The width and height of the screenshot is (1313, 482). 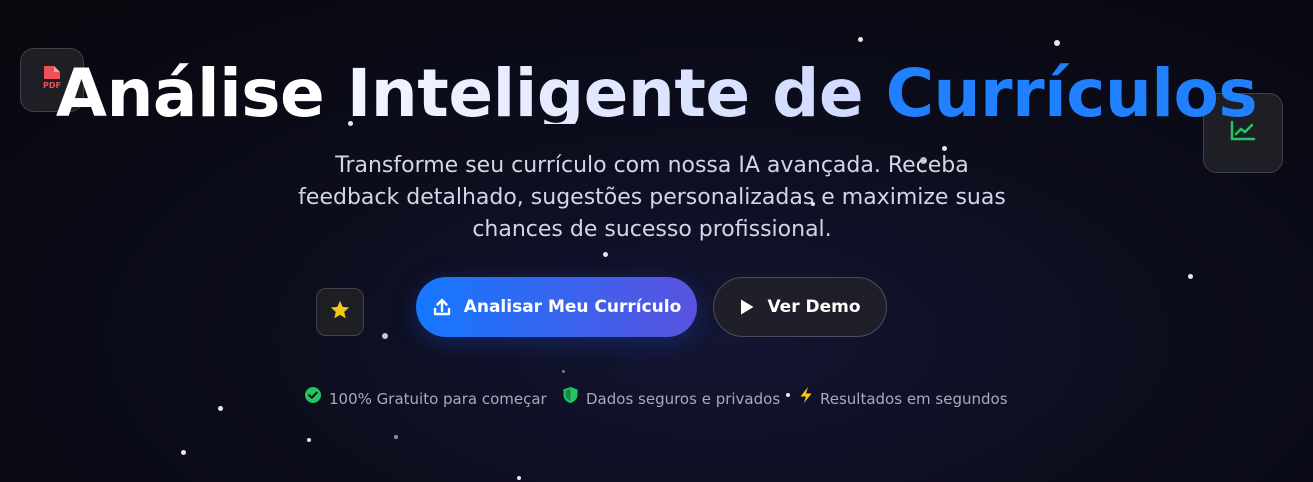 I want to click on view-demo-button: Ver Demo, so click(x=800, y=307).